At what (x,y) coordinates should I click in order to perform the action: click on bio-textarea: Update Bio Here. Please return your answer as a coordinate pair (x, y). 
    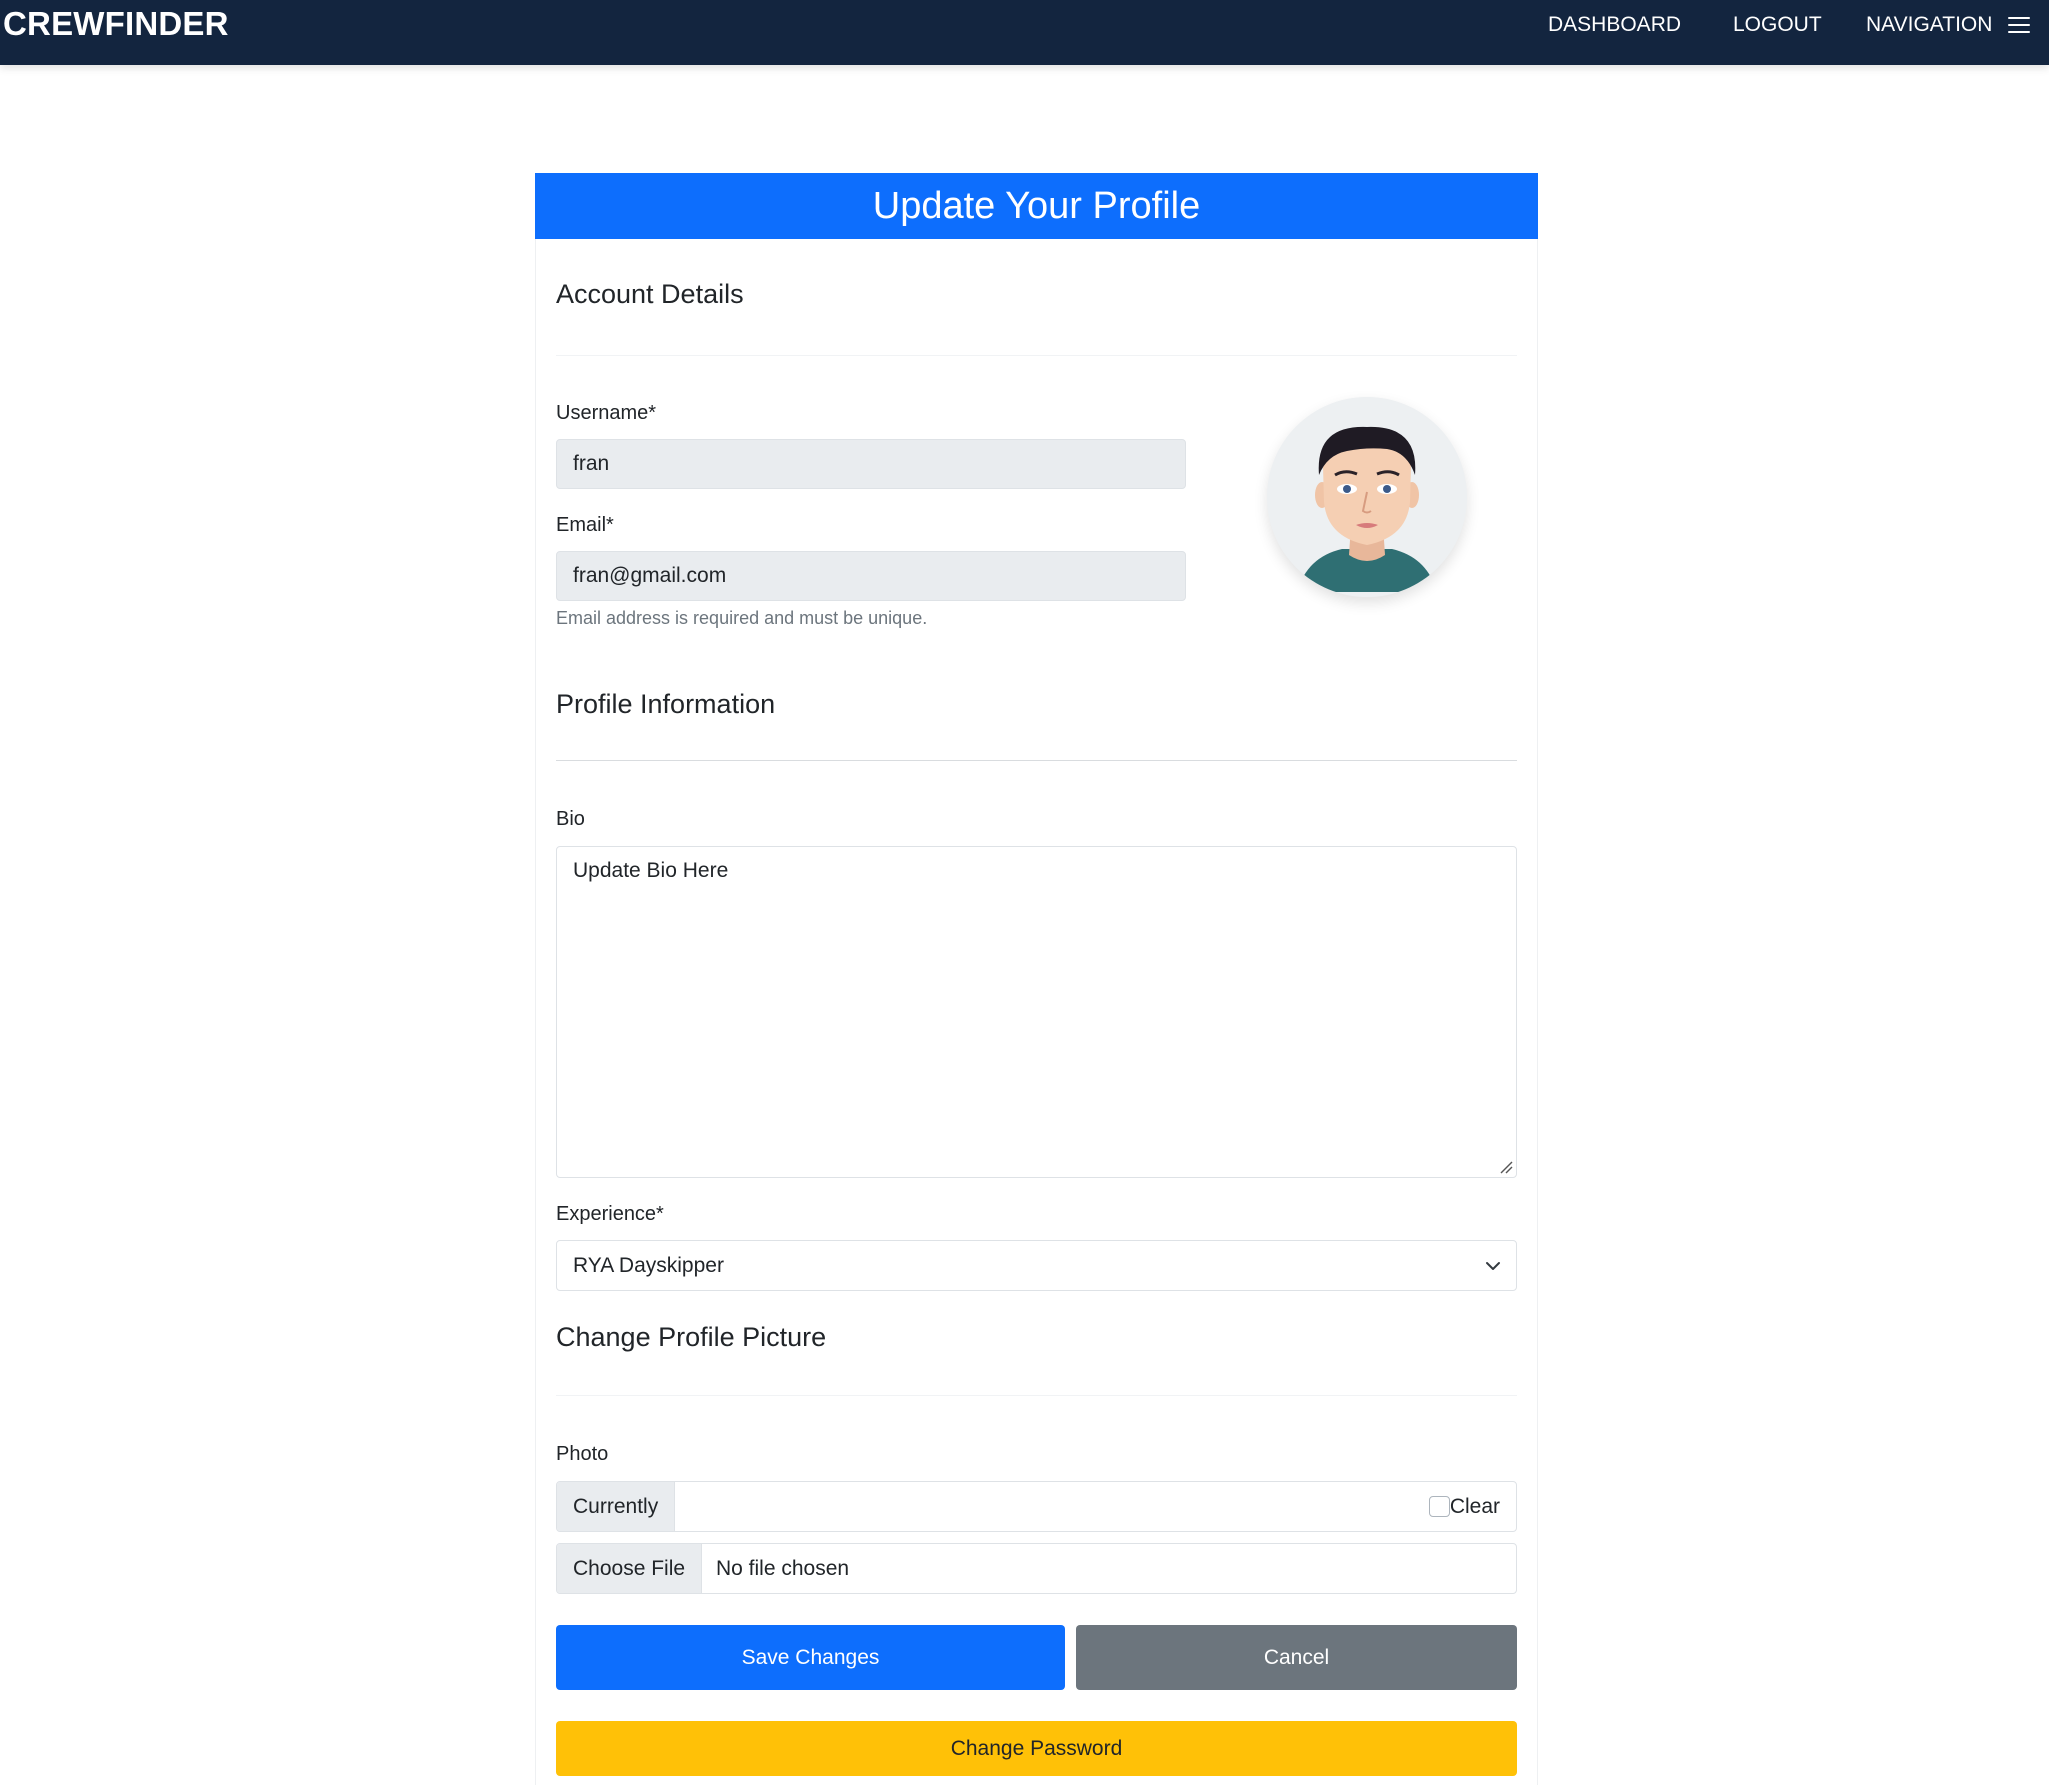
    Looking at the image, I should click on (1036, 1012).